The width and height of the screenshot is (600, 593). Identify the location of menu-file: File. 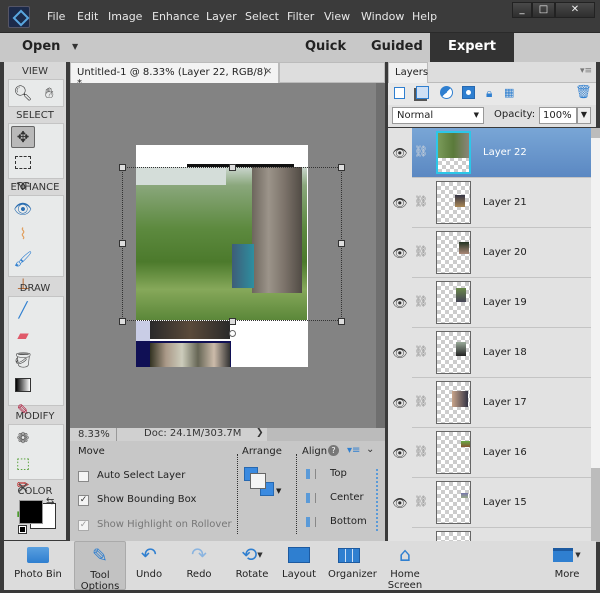
(56, 16).